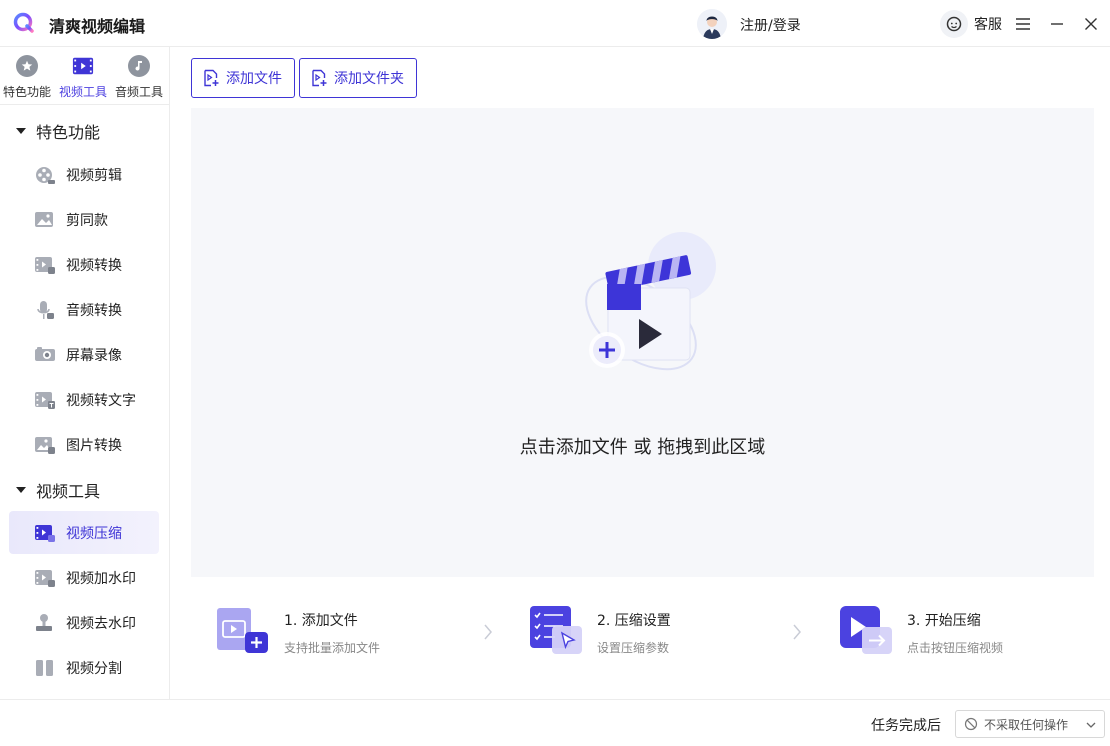 Image resolution: width=1110 pixels, height=746 pixels. I want to click on screen-record-icon, so click(45, 355).